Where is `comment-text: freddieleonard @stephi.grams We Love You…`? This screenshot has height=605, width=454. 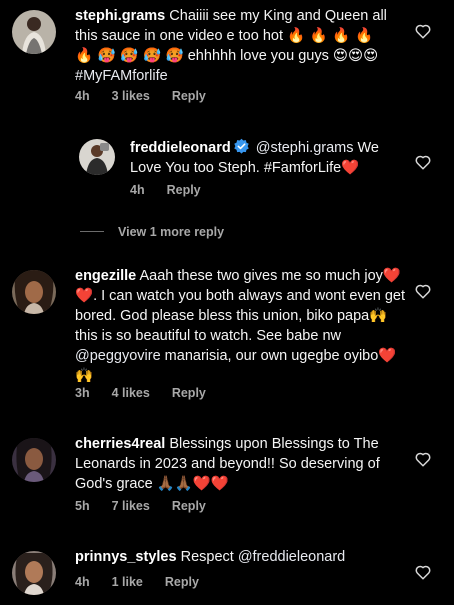 comment-text: freddieleonard @stephi.grams We Love You… is located at coordinates (255, 157).